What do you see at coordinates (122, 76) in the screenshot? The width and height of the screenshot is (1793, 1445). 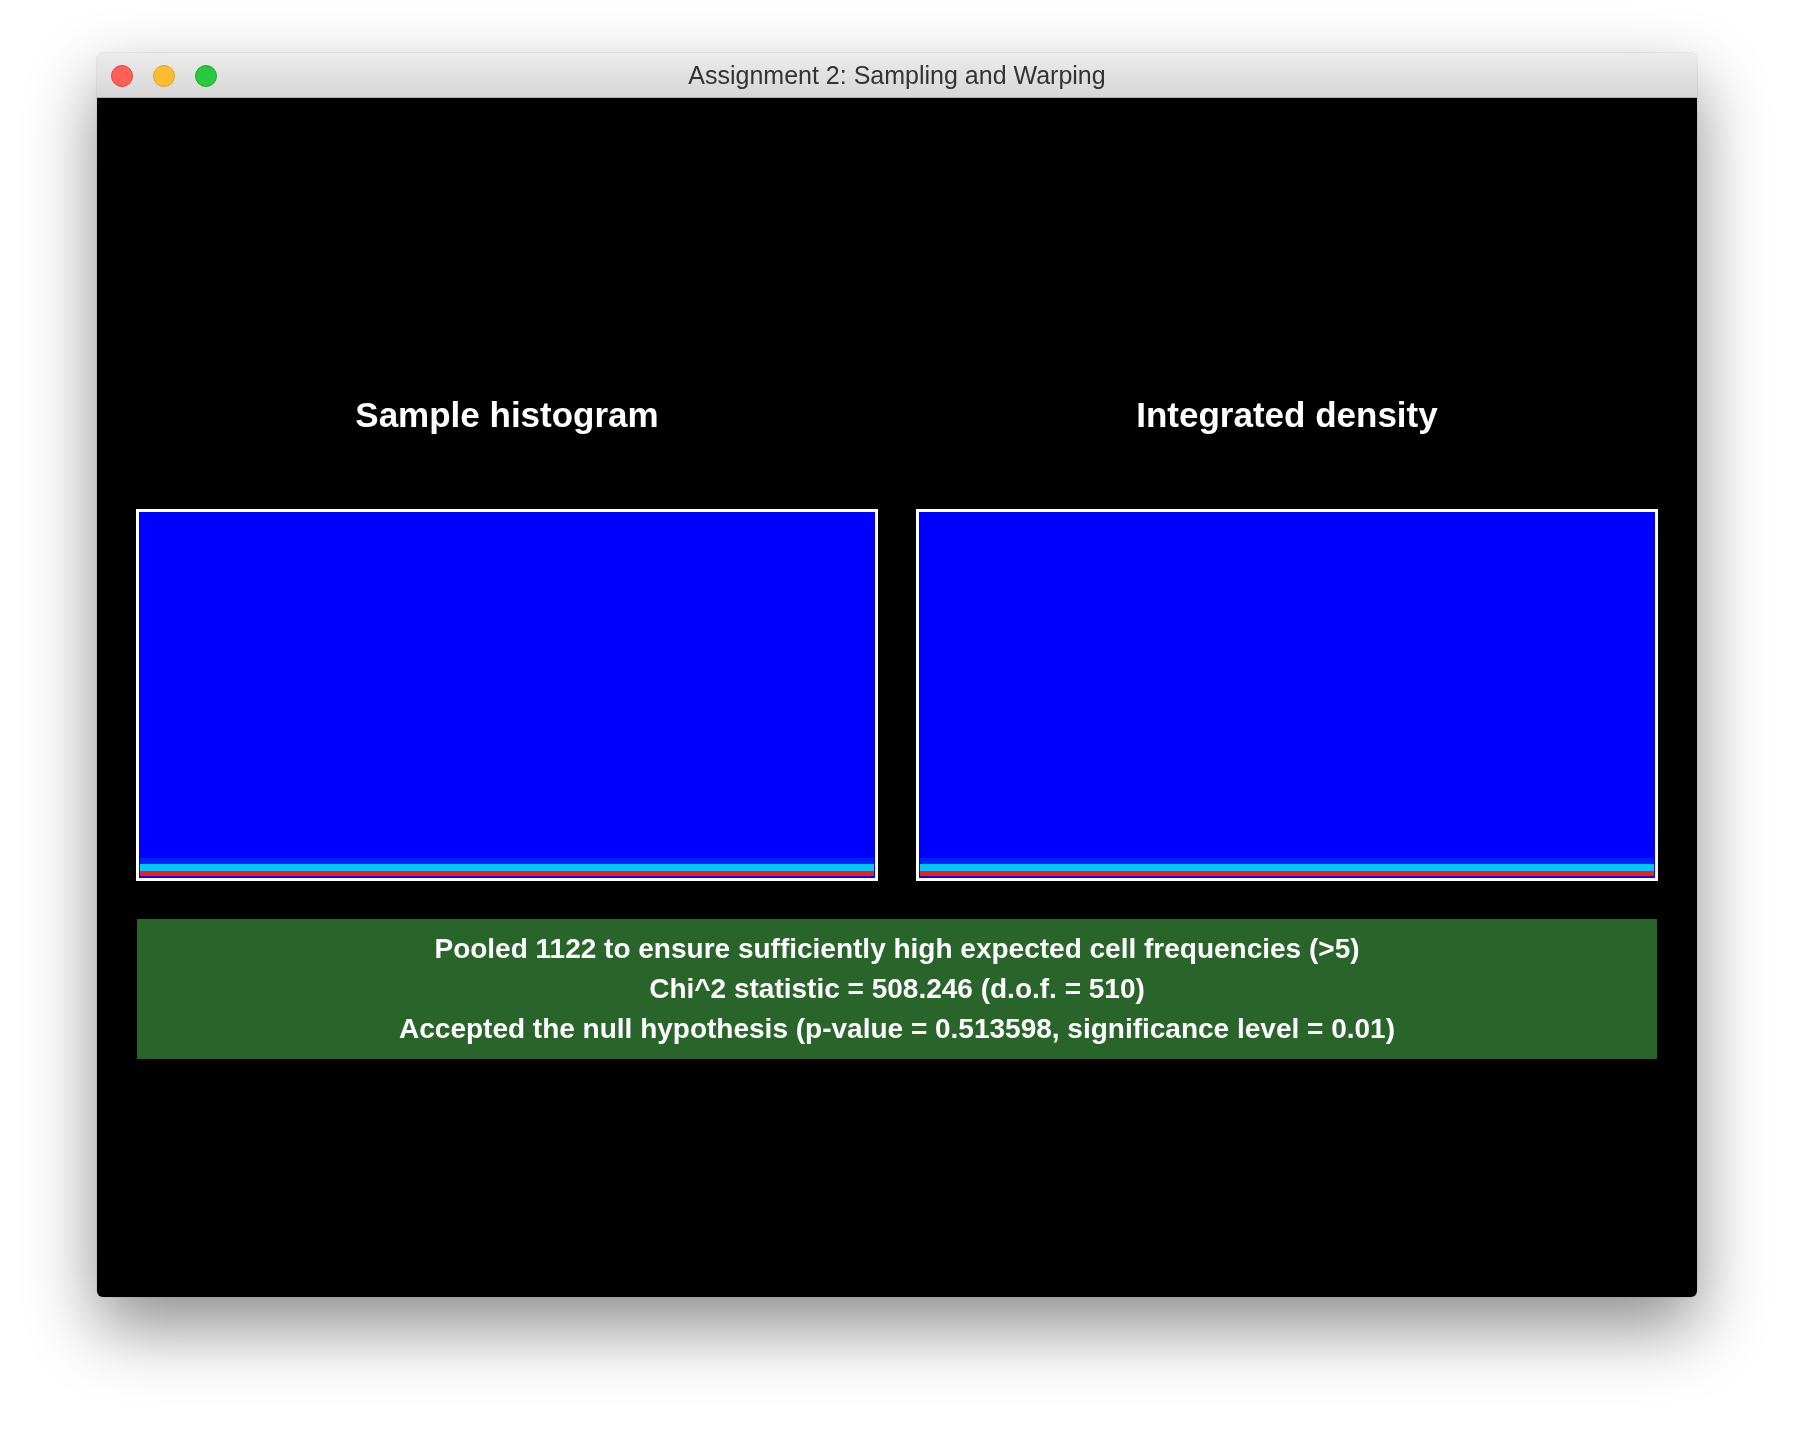 I see `close-icon` at bounding box center [122, 76].